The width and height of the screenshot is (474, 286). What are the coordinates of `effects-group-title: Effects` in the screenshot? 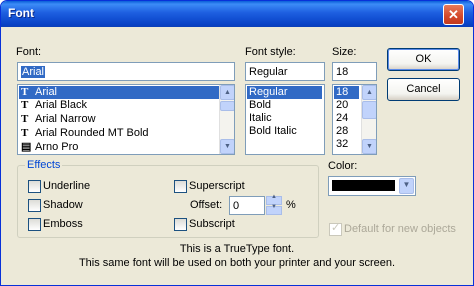 It's located at (44, 165).